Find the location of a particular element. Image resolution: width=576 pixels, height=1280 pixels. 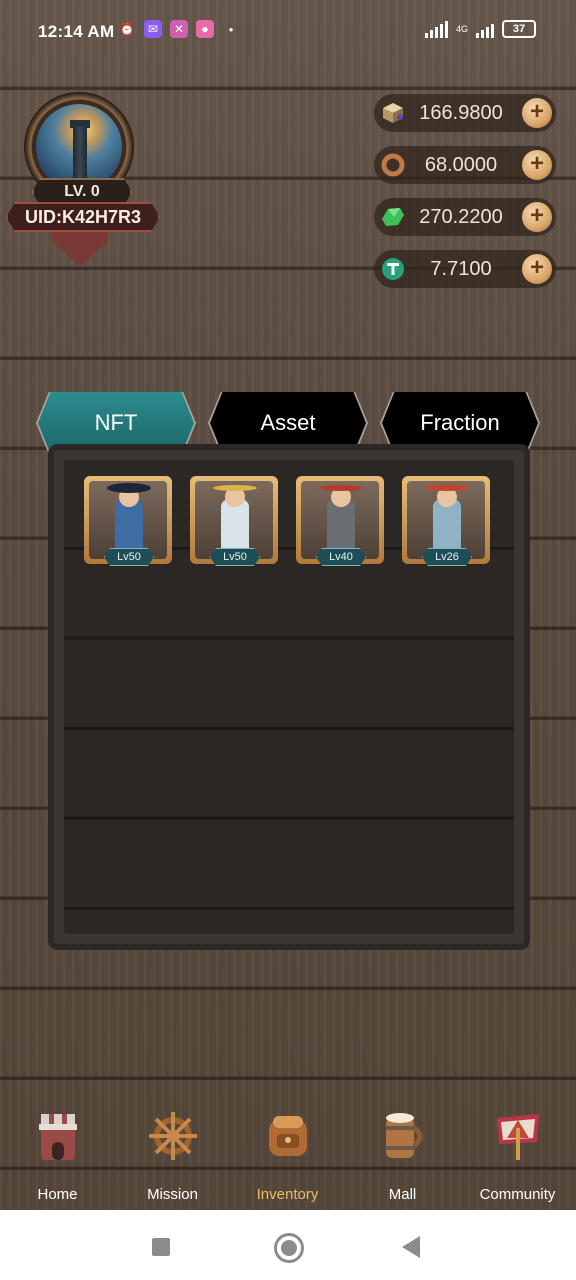

nav-mall: Mall is located at coordinates (402, 1155).